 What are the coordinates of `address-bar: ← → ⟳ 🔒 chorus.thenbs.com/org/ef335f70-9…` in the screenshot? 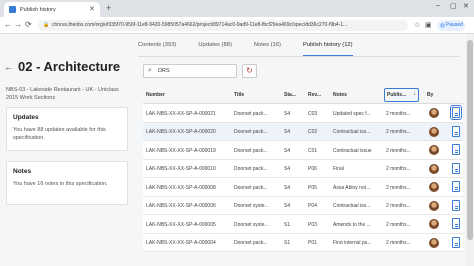 It's located at (237, 25).